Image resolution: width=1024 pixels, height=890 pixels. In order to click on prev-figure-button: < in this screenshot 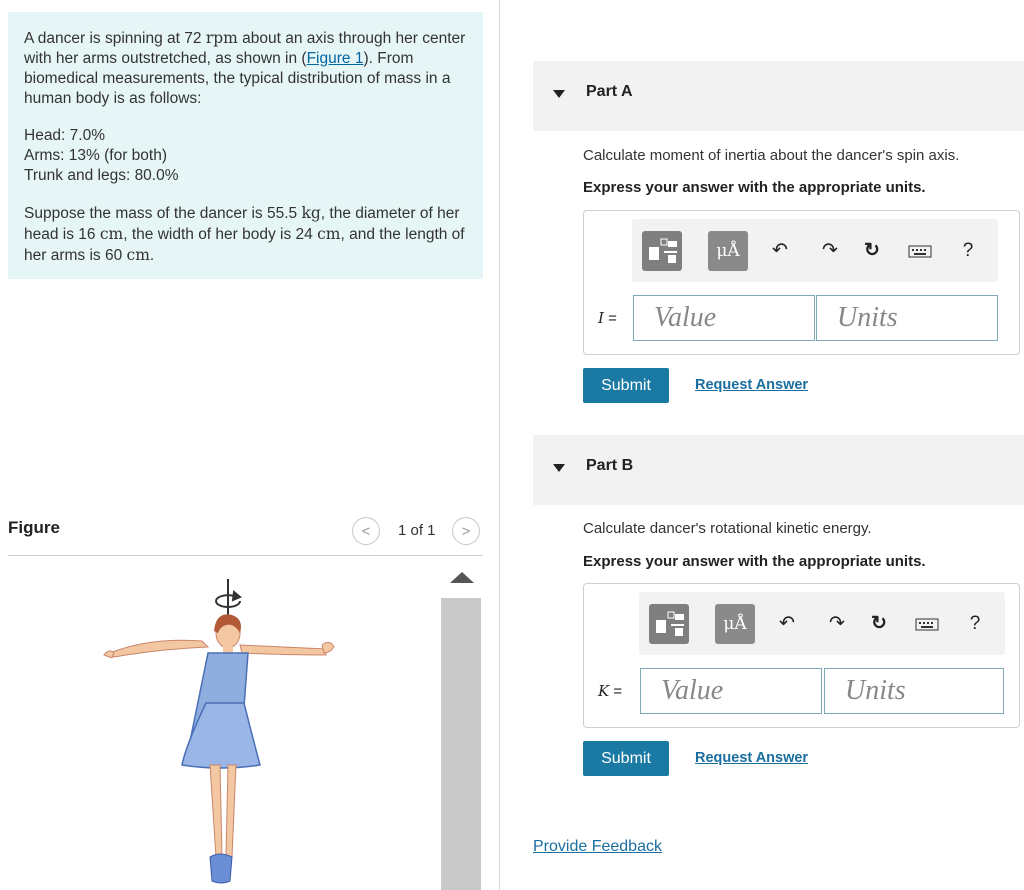, I will do `click(366, 531)`.